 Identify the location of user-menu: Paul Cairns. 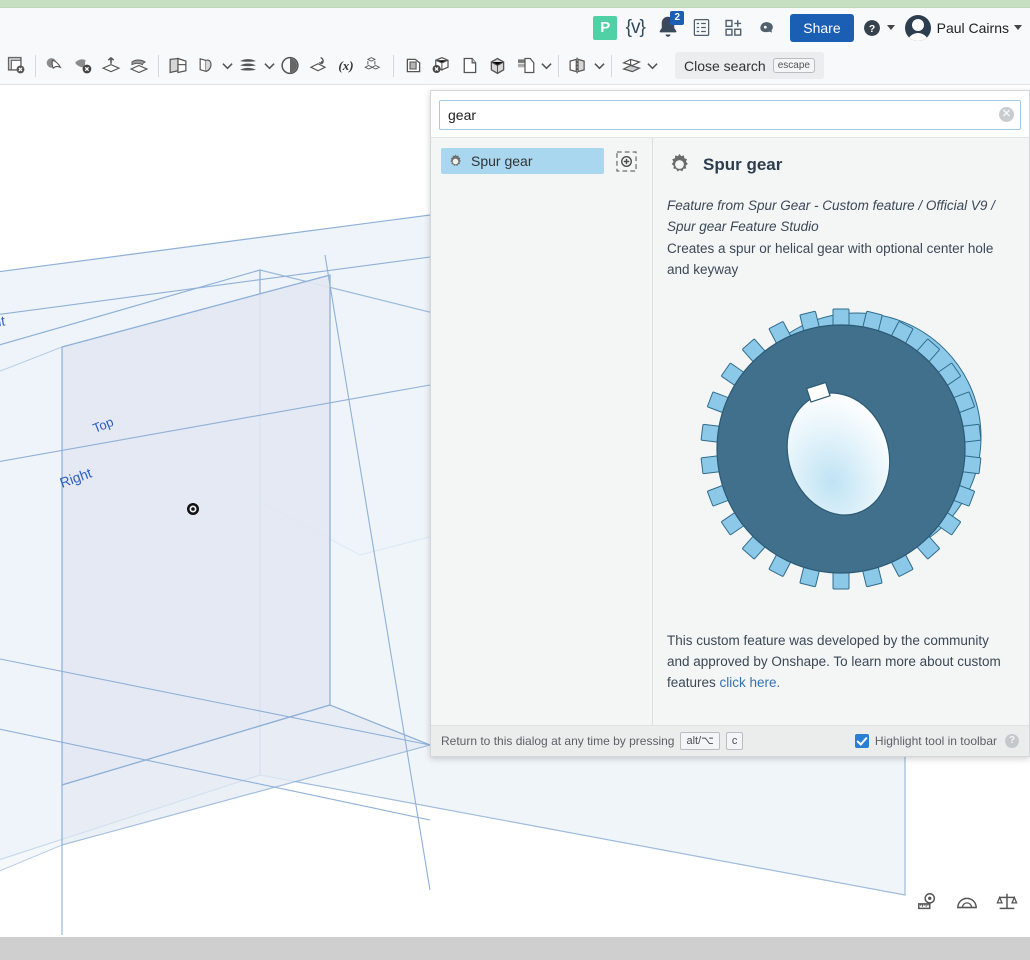
(963, 27).